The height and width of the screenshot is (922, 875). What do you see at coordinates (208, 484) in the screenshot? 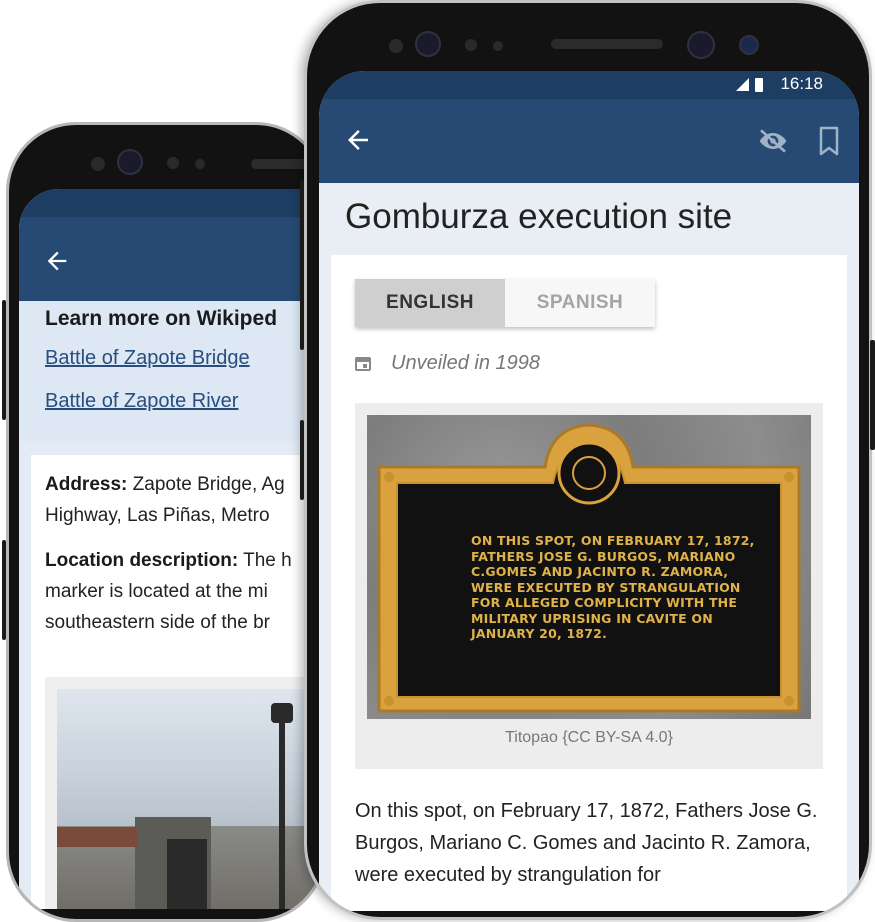
I see `address-text: Zapote Bridge, Ag` at bounding box center [208, 484].